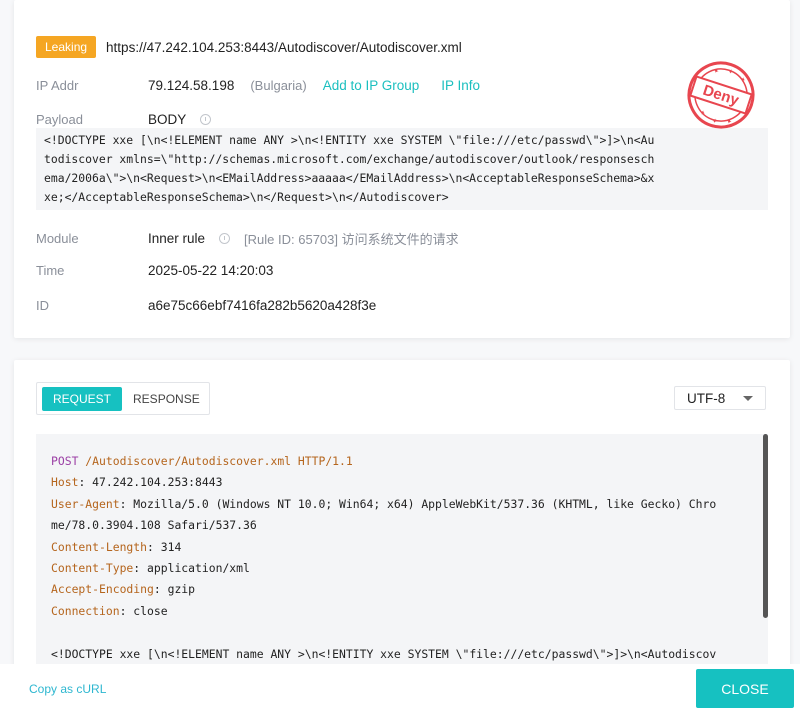 This screenshot has width=800, height=714. Describe the element at coordinates (66, 47) in the screenshot. I see `status-badge: Leaking` at that location.